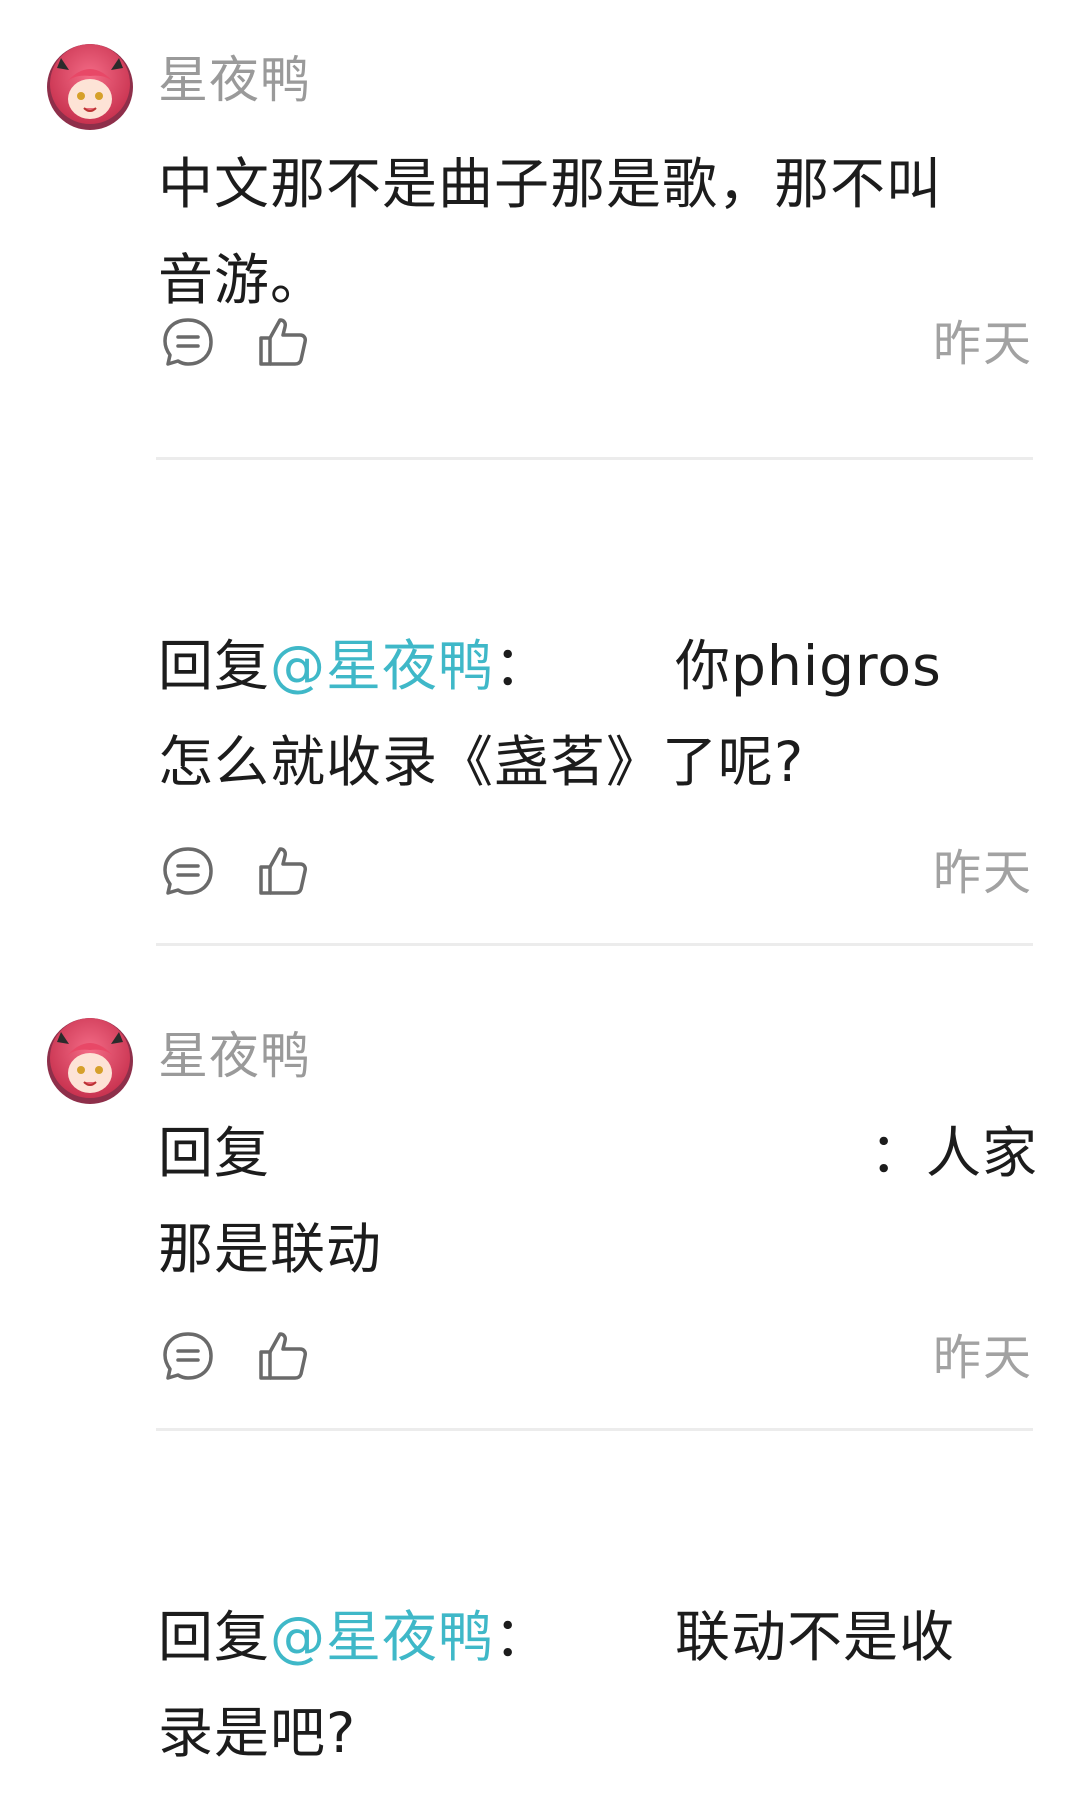  What do you see at coordinates (598, 1637) in the screenshot?
I see `comment-text-line: 回复@星夜鸭： 联动不是收` at bounding box center [598, 1637].